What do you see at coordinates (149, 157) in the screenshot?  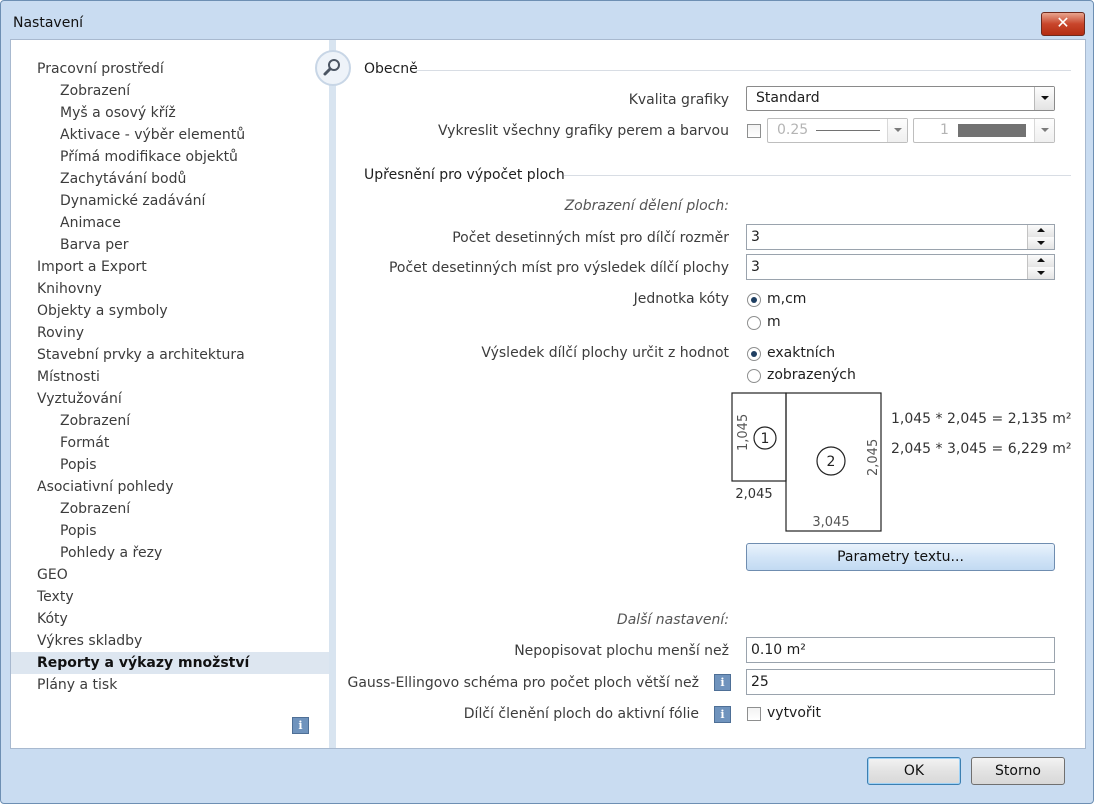 I see `sidebar-item: Přímá modifikace objektů` at bounding box center [149, 157].